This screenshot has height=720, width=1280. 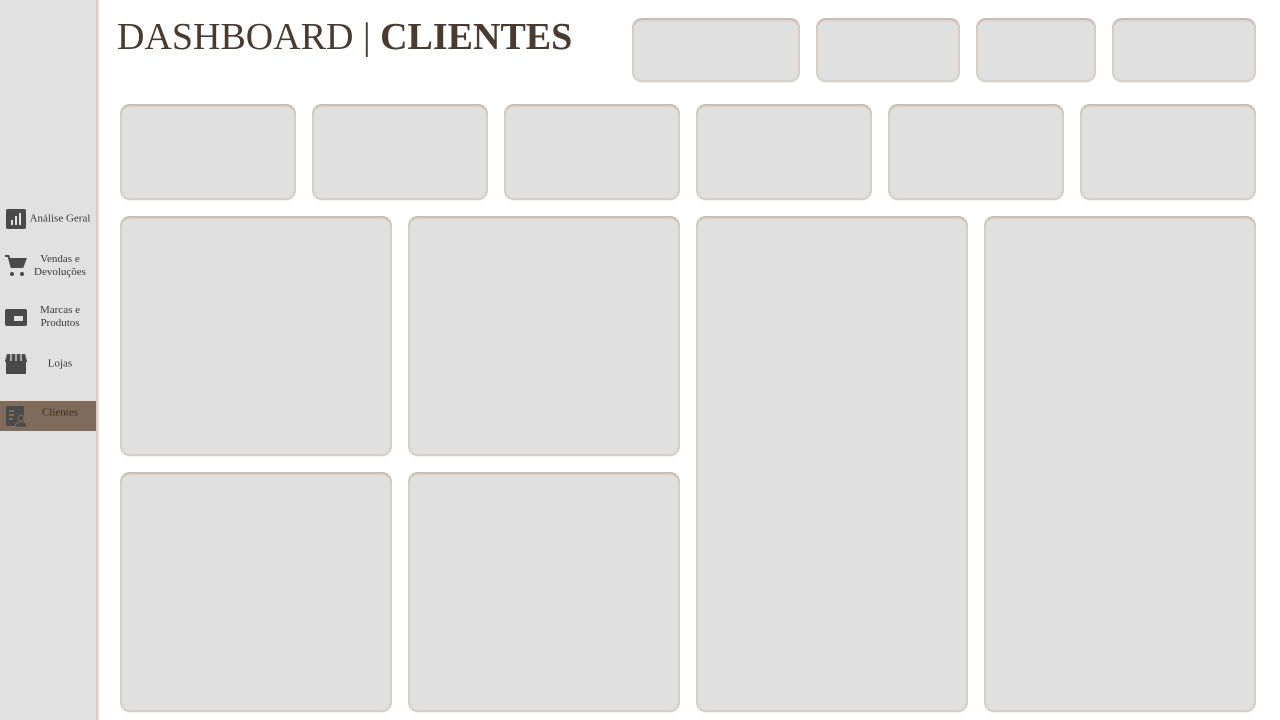 I want to click on nav-item-clientes: Clientes, so click(x=48, y=416).